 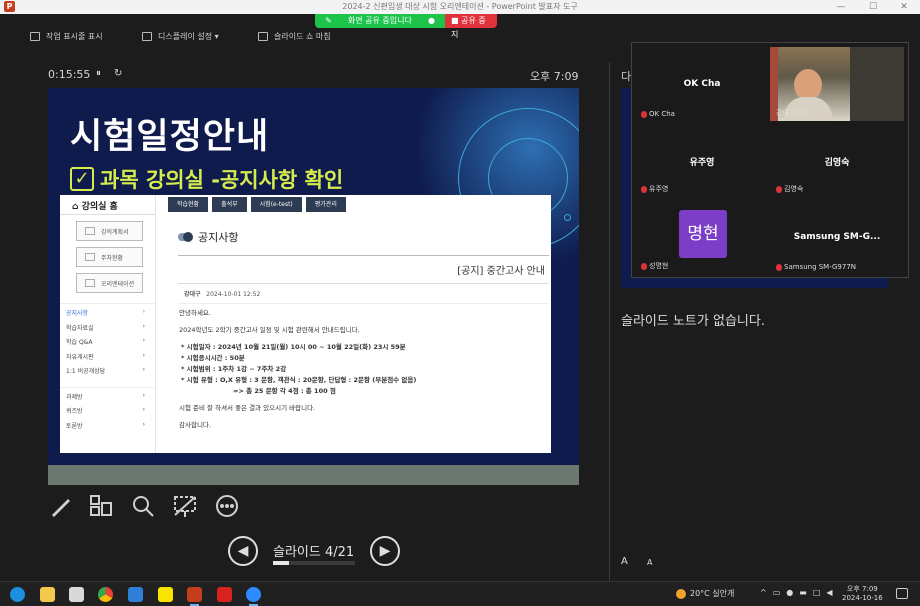 What do you see at coordinates (208, 237) in the screenshot?
I see `lms-notice-heading: 공지사항` at bounding box center [208, 237].